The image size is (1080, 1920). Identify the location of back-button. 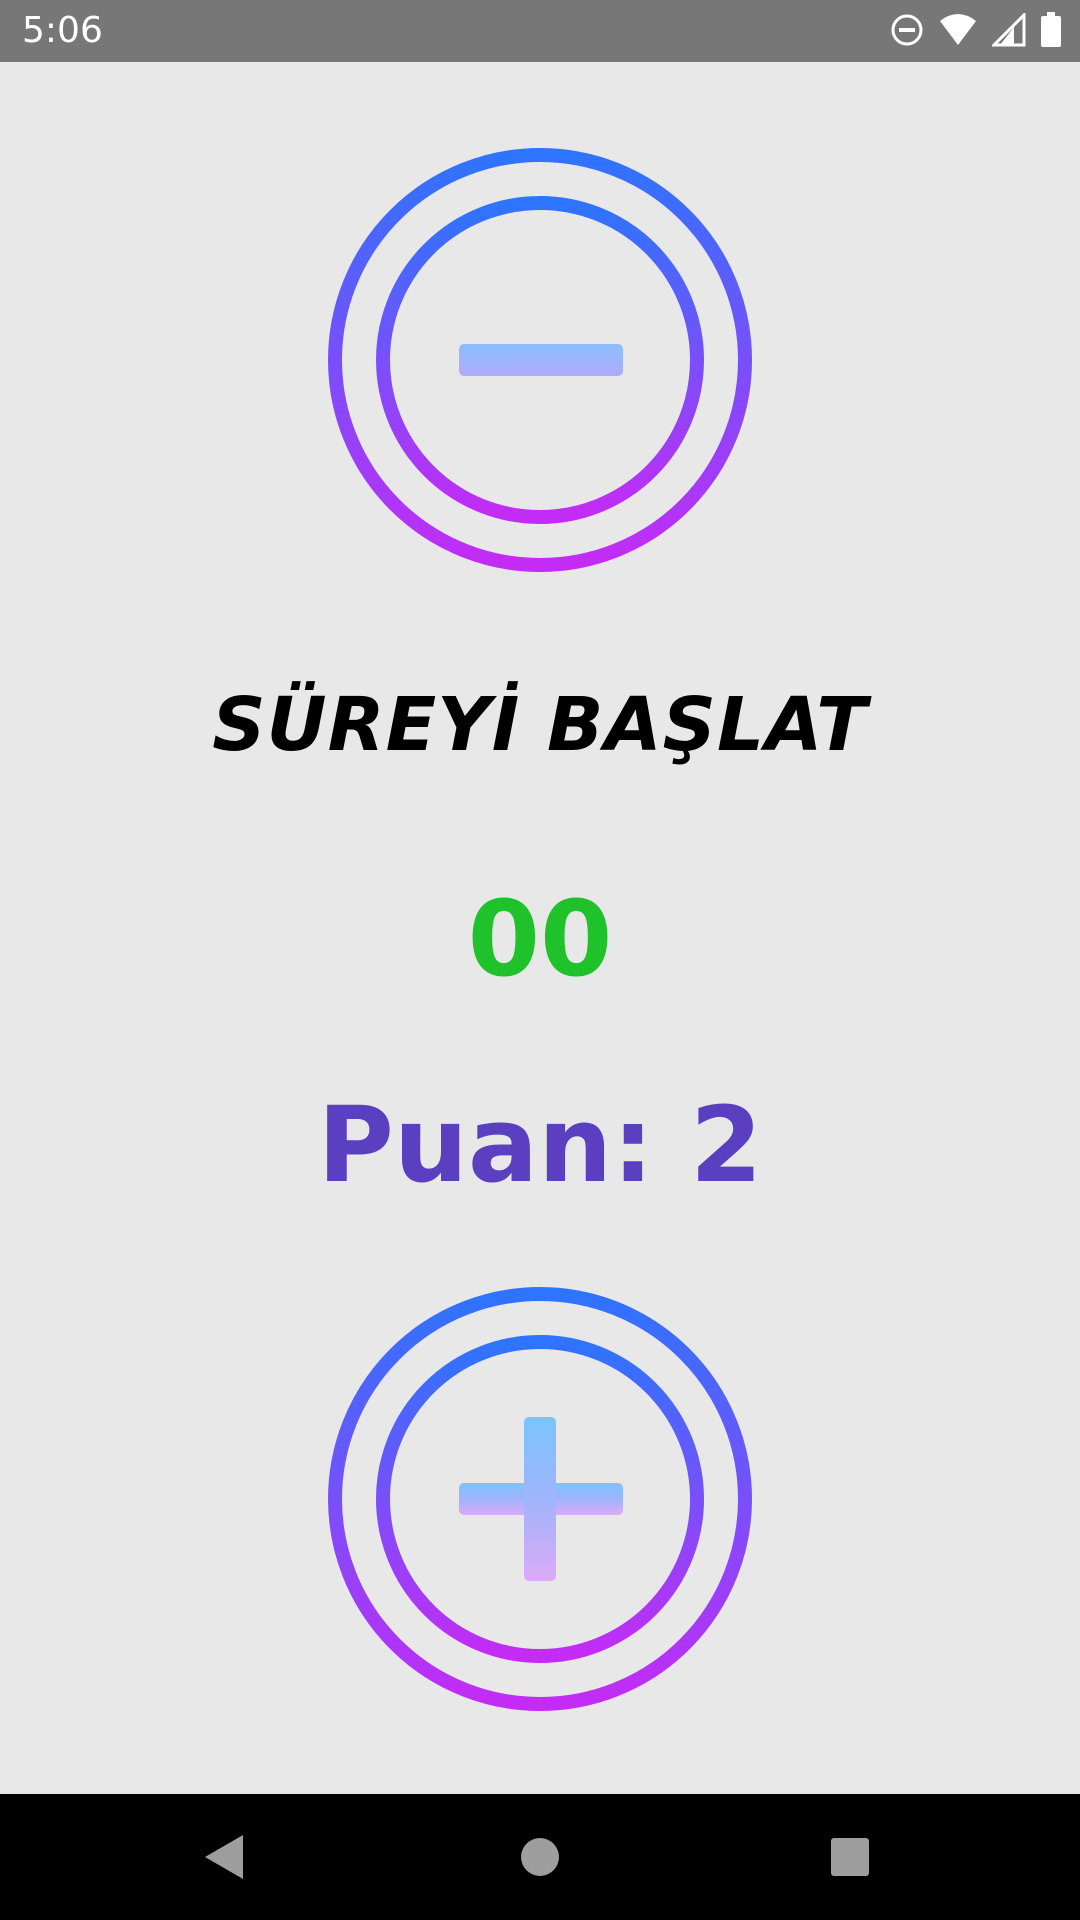
(225, 1857).